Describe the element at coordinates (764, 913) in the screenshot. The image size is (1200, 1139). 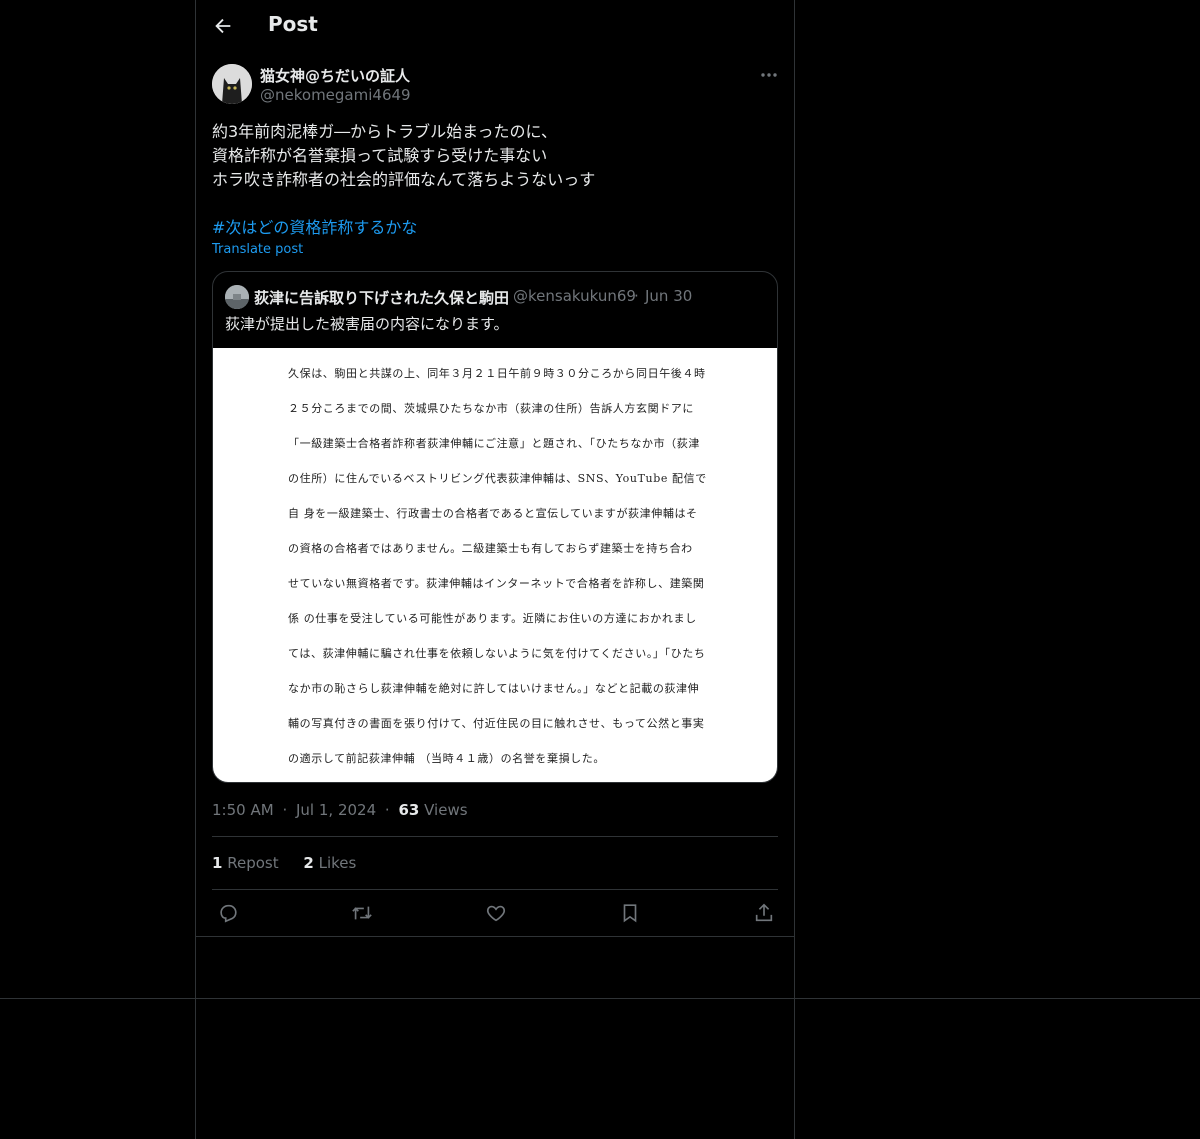
I see `share-icon` at that location.